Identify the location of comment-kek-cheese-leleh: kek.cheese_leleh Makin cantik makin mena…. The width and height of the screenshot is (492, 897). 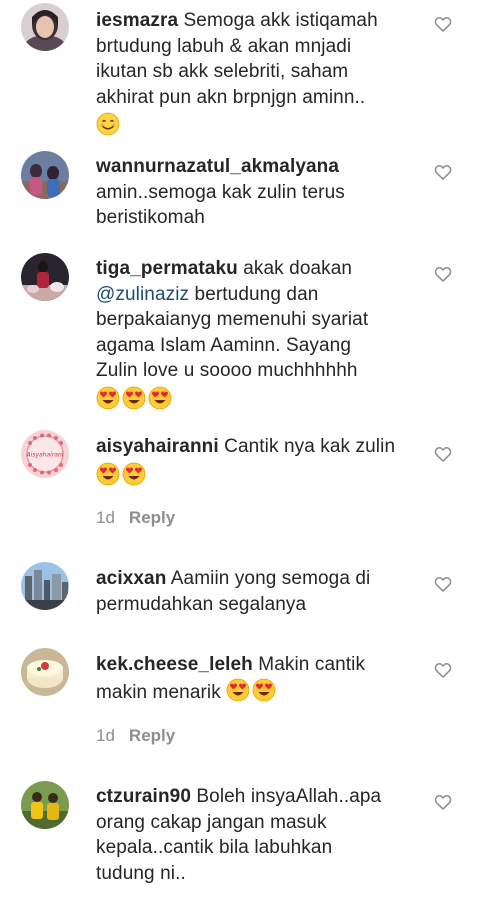
(246, 701).